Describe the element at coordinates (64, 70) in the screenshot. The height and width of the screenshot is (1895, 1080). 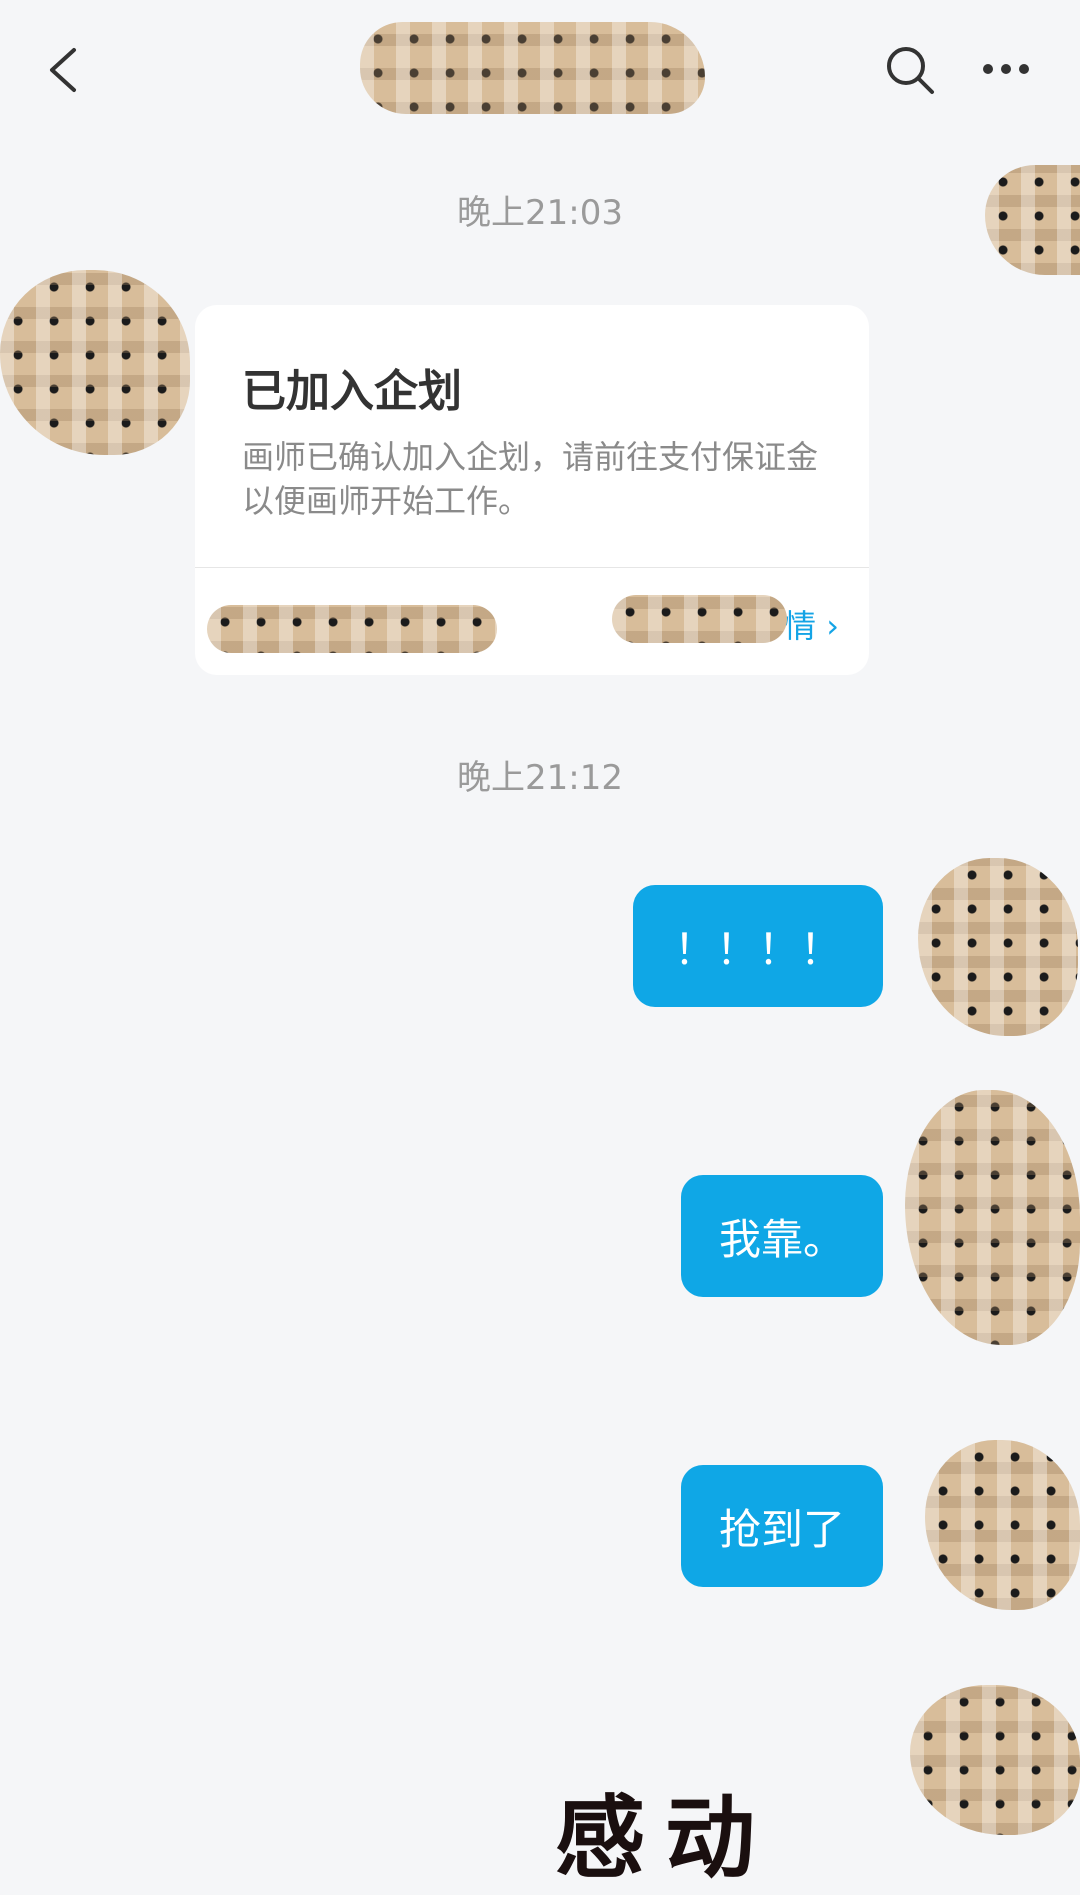
I see `back-icon` at that location.